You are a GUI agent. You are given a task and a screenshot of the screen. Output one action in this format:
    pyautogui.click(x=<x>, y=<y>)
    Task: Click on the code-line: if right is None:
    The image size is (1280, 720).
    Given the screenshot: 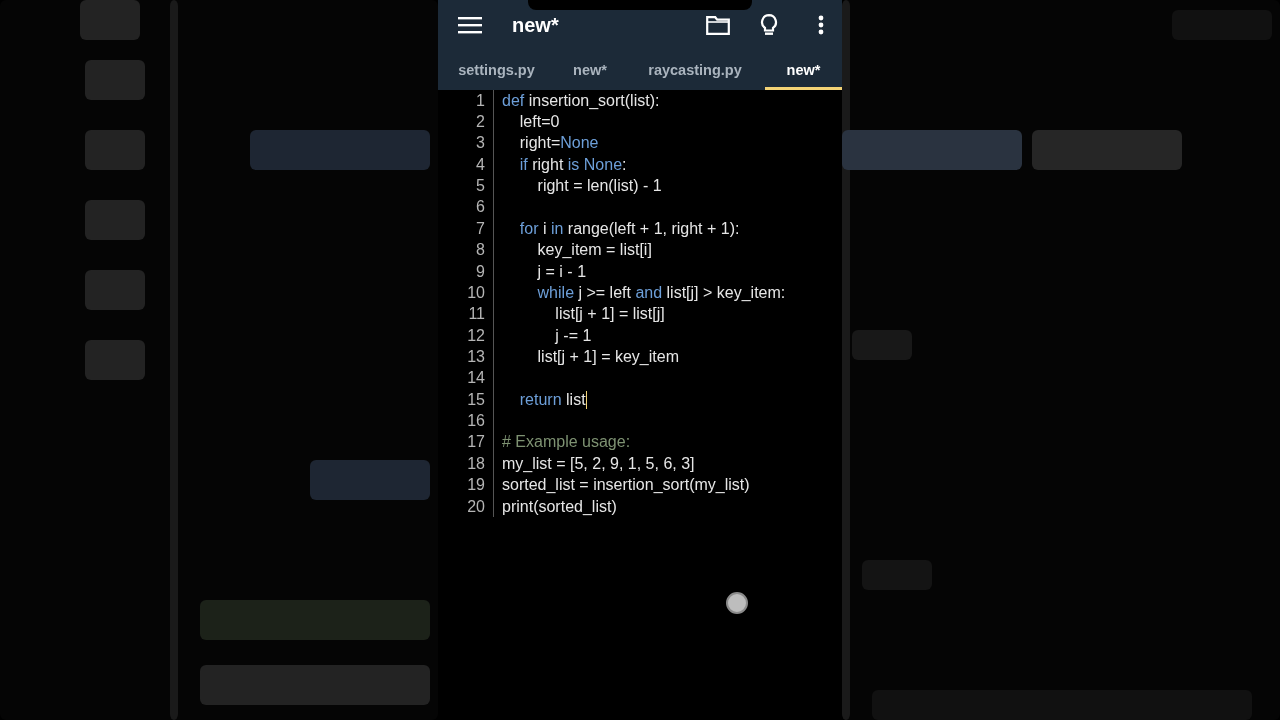 What is the action you would take?
    pyautogui.click(x=572, y=164)
    